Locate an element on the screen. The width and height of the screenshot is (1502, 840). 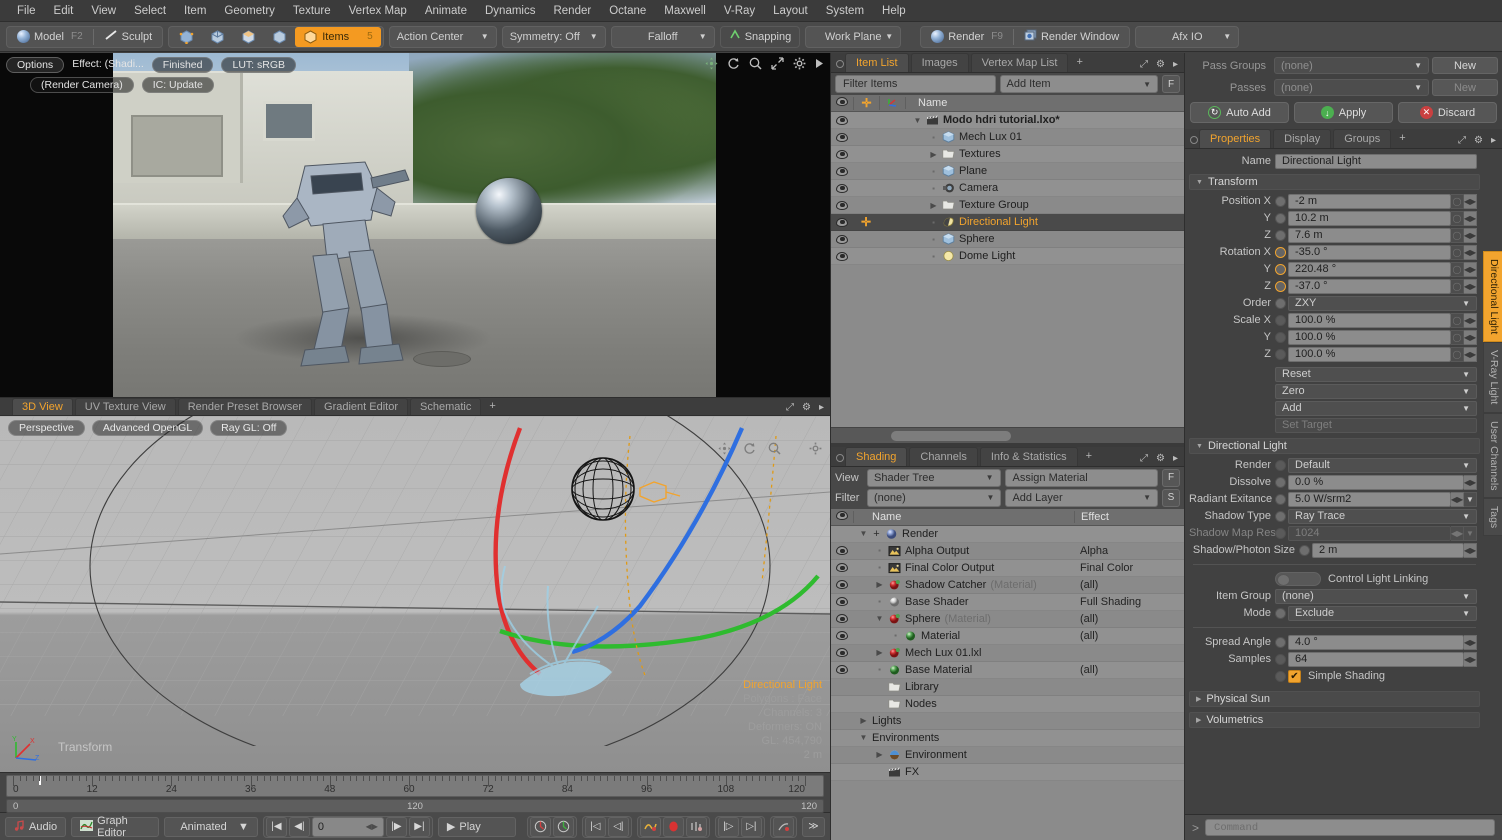
add-layer-plus-icon: + is located at coordinates (876, 534).